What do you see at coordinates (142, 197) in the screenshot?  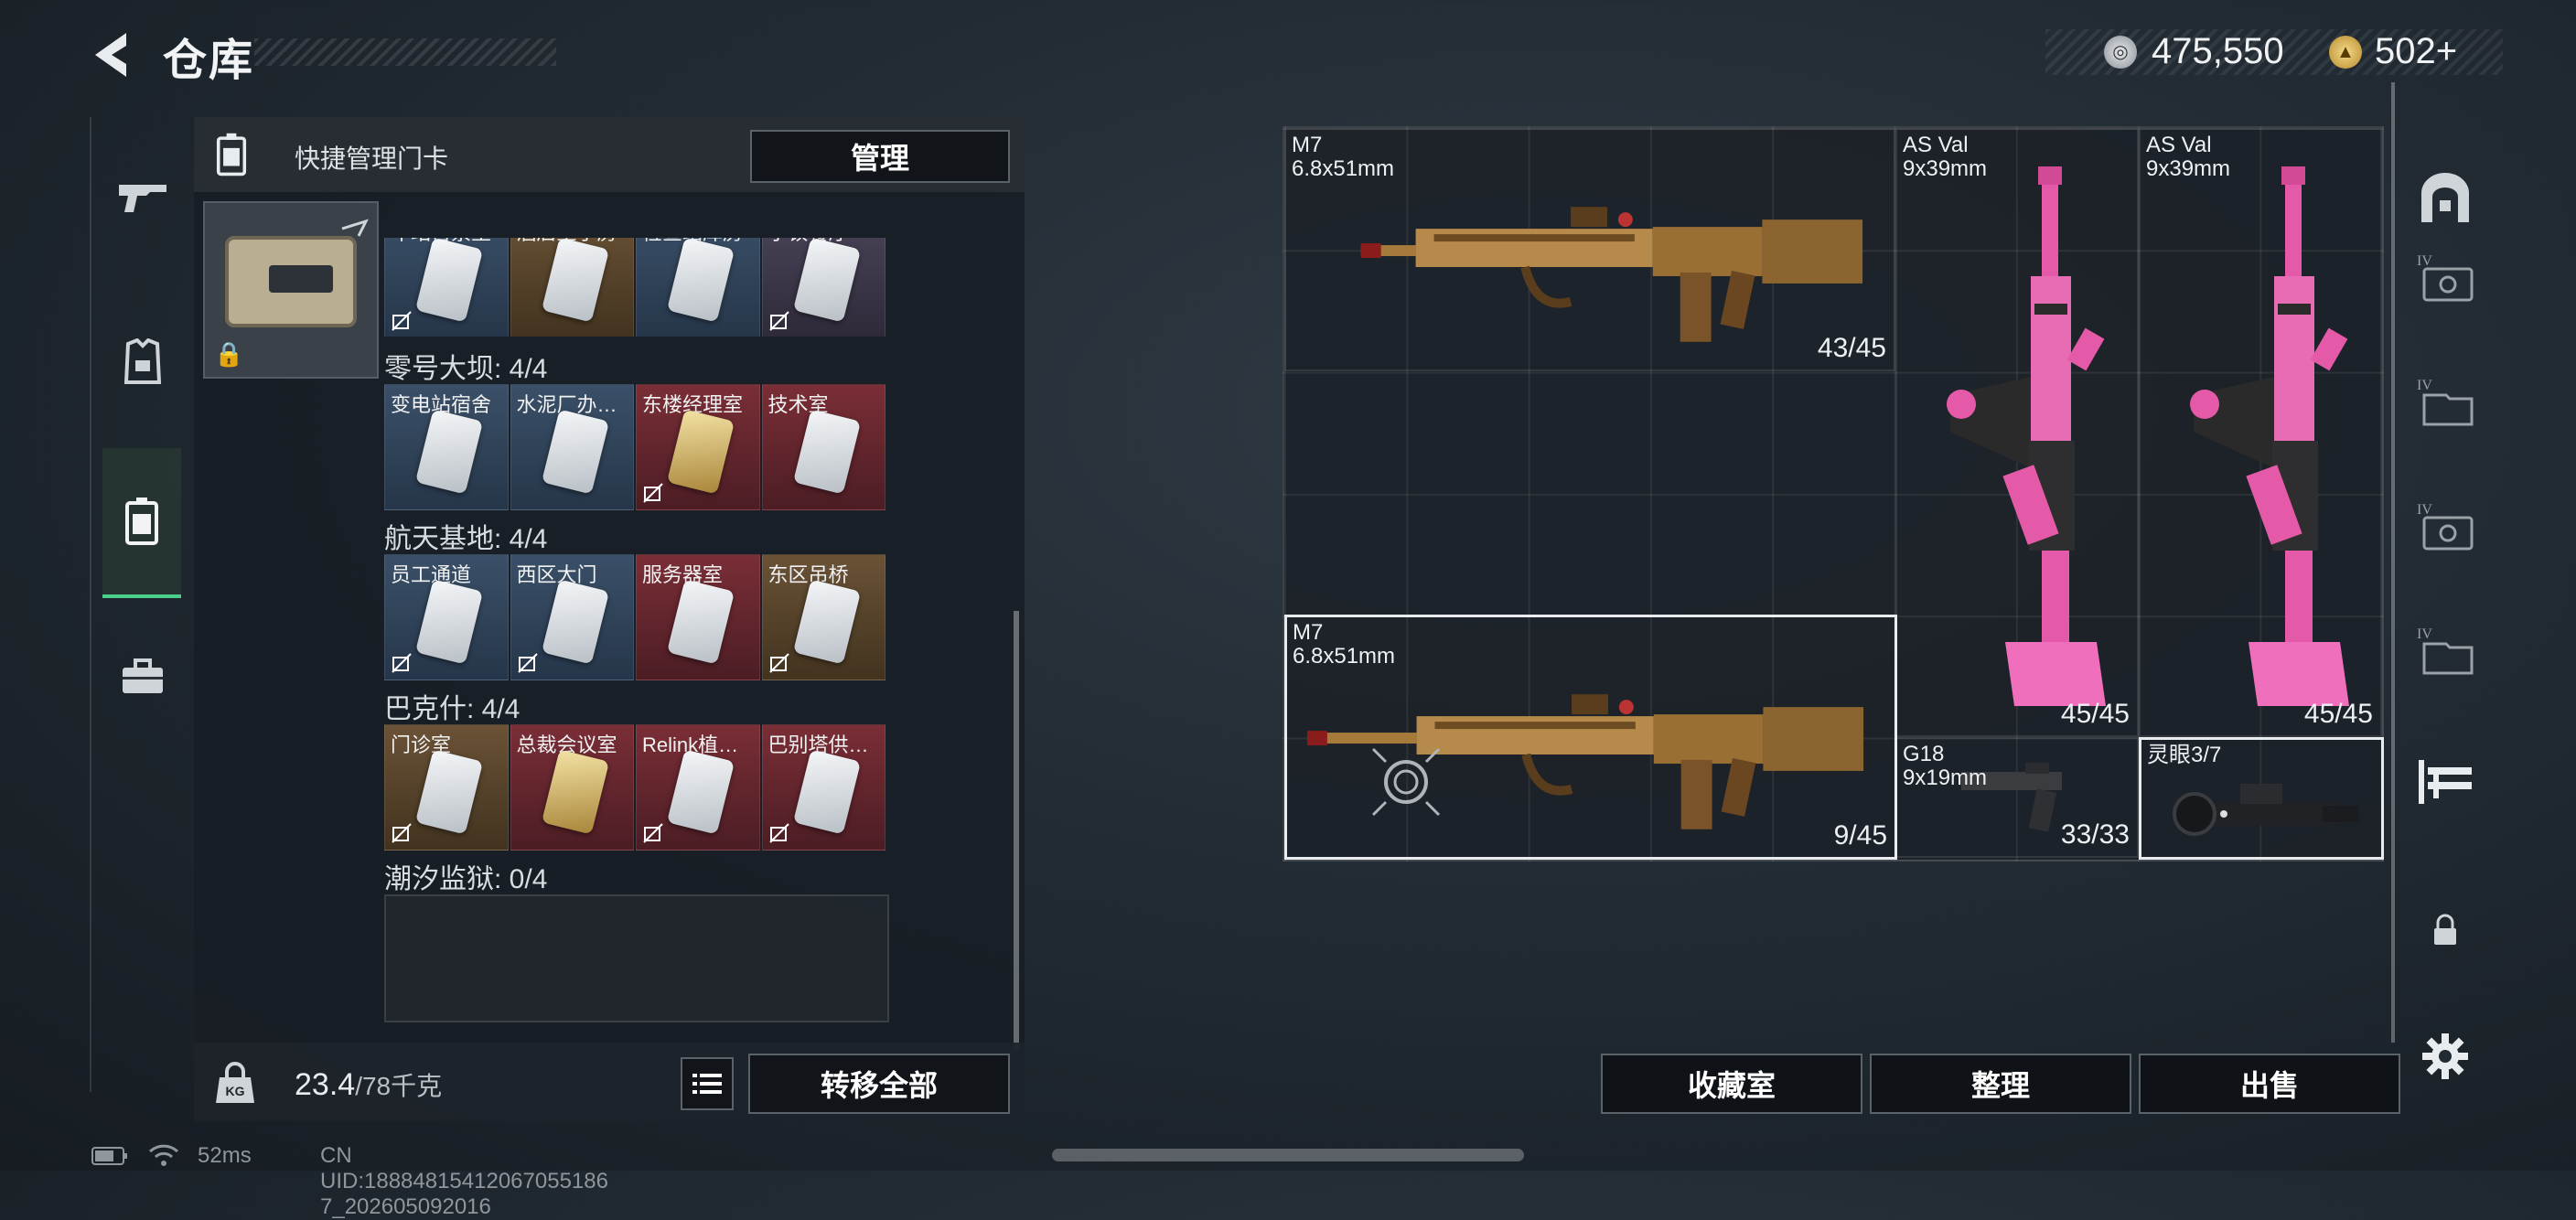 I see `gun-icon` at bounding box center [142, 197].